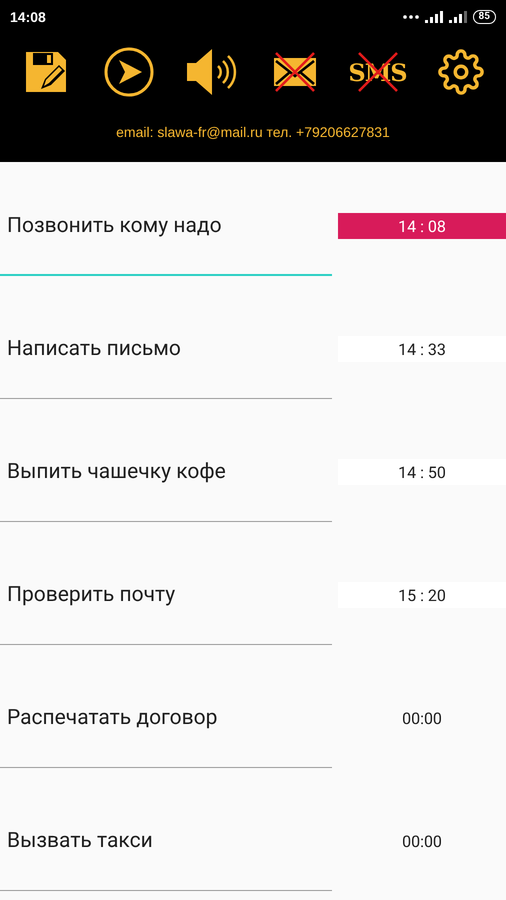  I want to click on time-field: 14 : 08, so click(422, 226).